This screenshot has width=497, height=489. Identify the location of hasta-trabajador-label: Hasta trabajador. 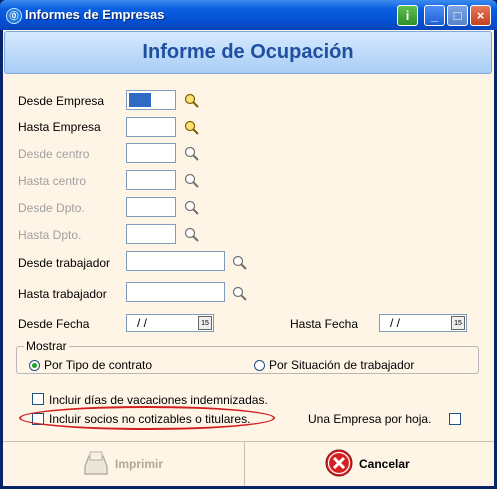
(62, 294).